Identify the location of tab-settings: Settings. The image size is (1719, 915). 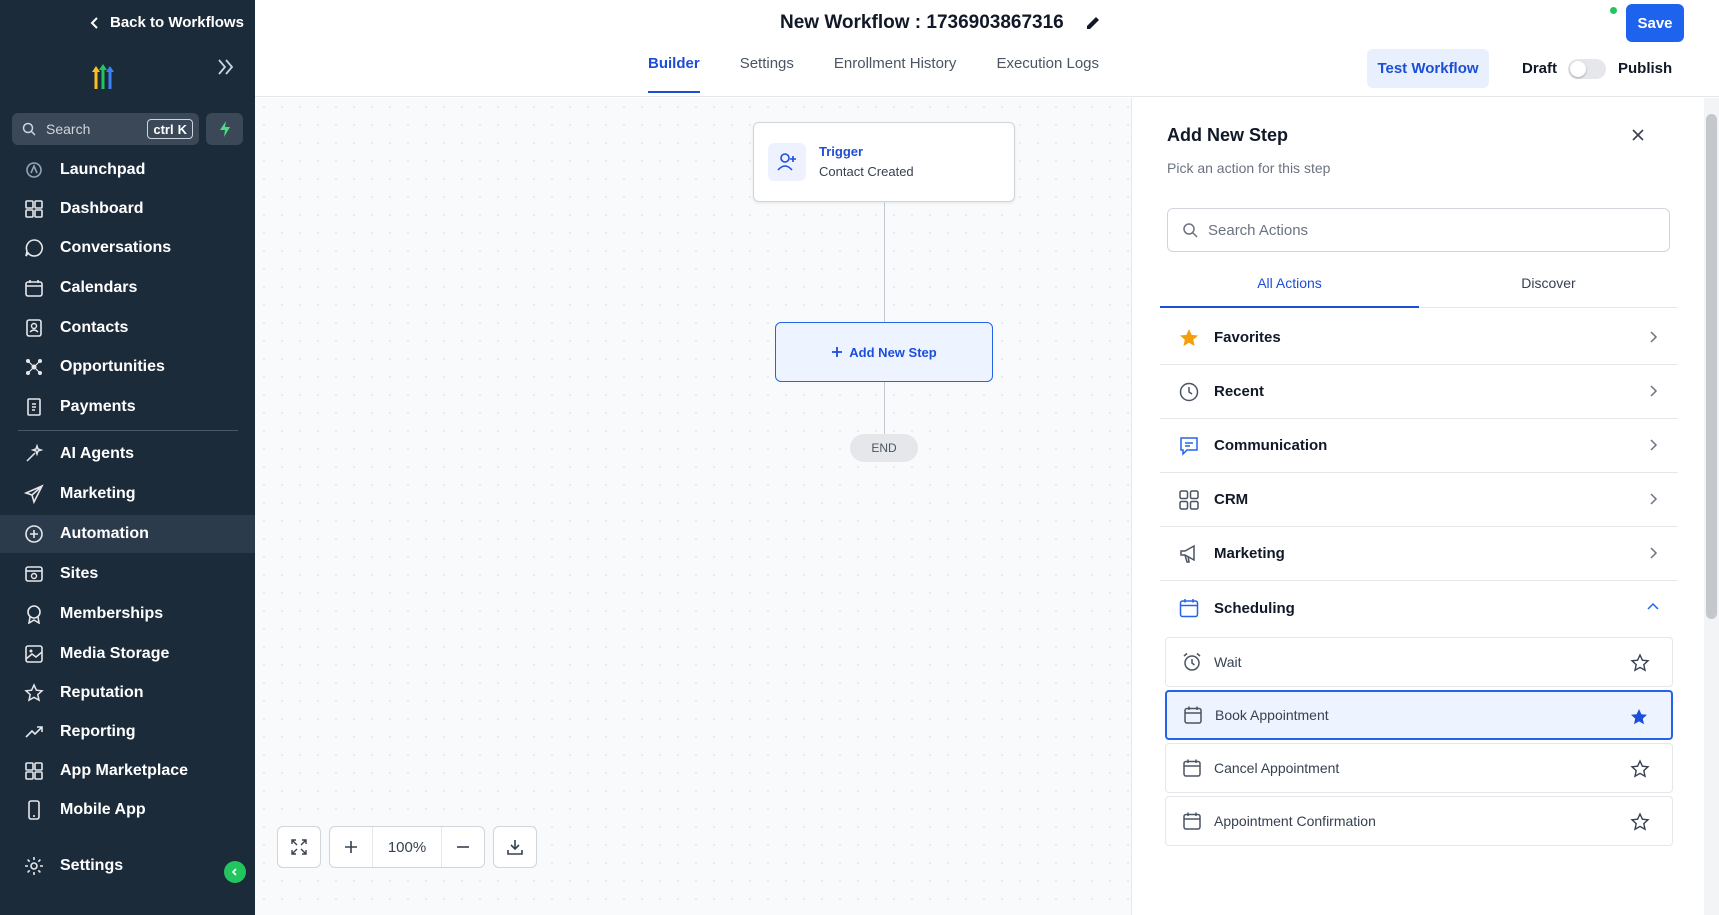
(767, 76).